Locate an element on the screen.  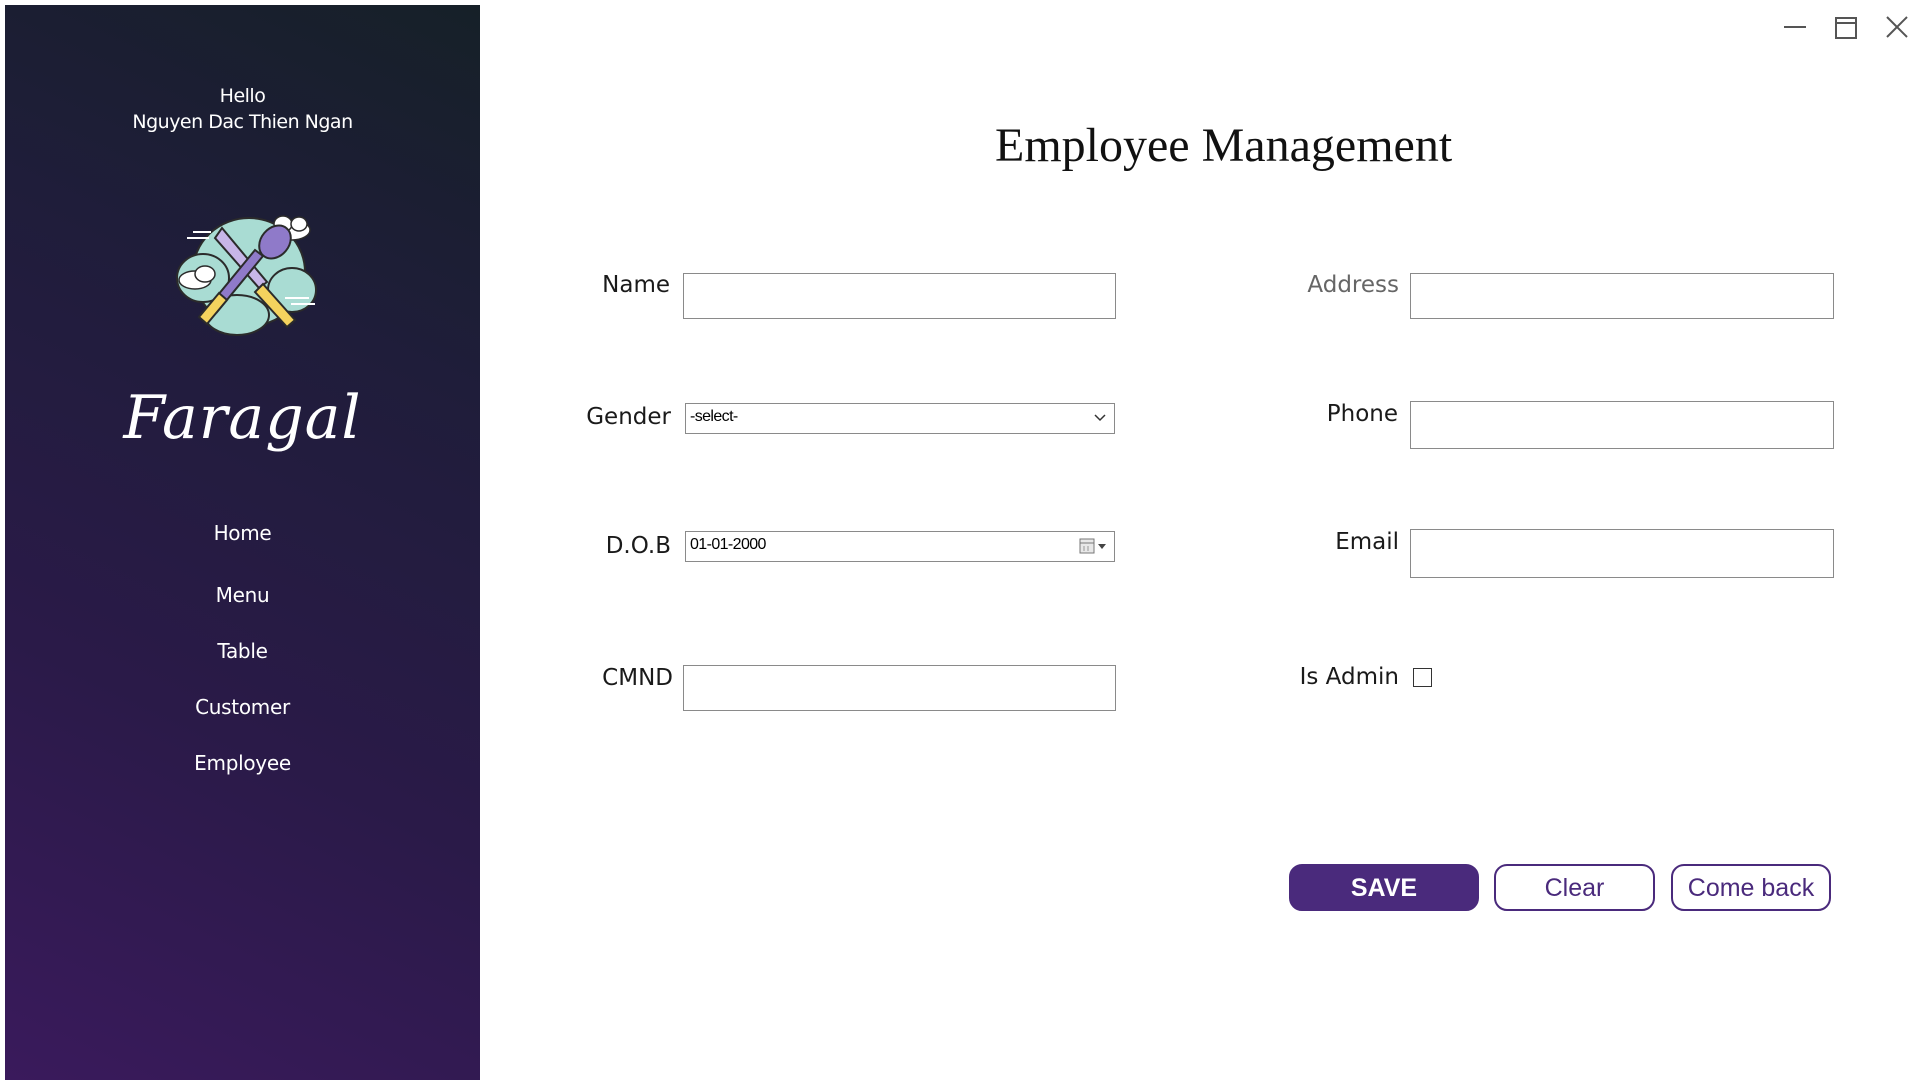
maximize-button is located at coordinates (1845, 27).